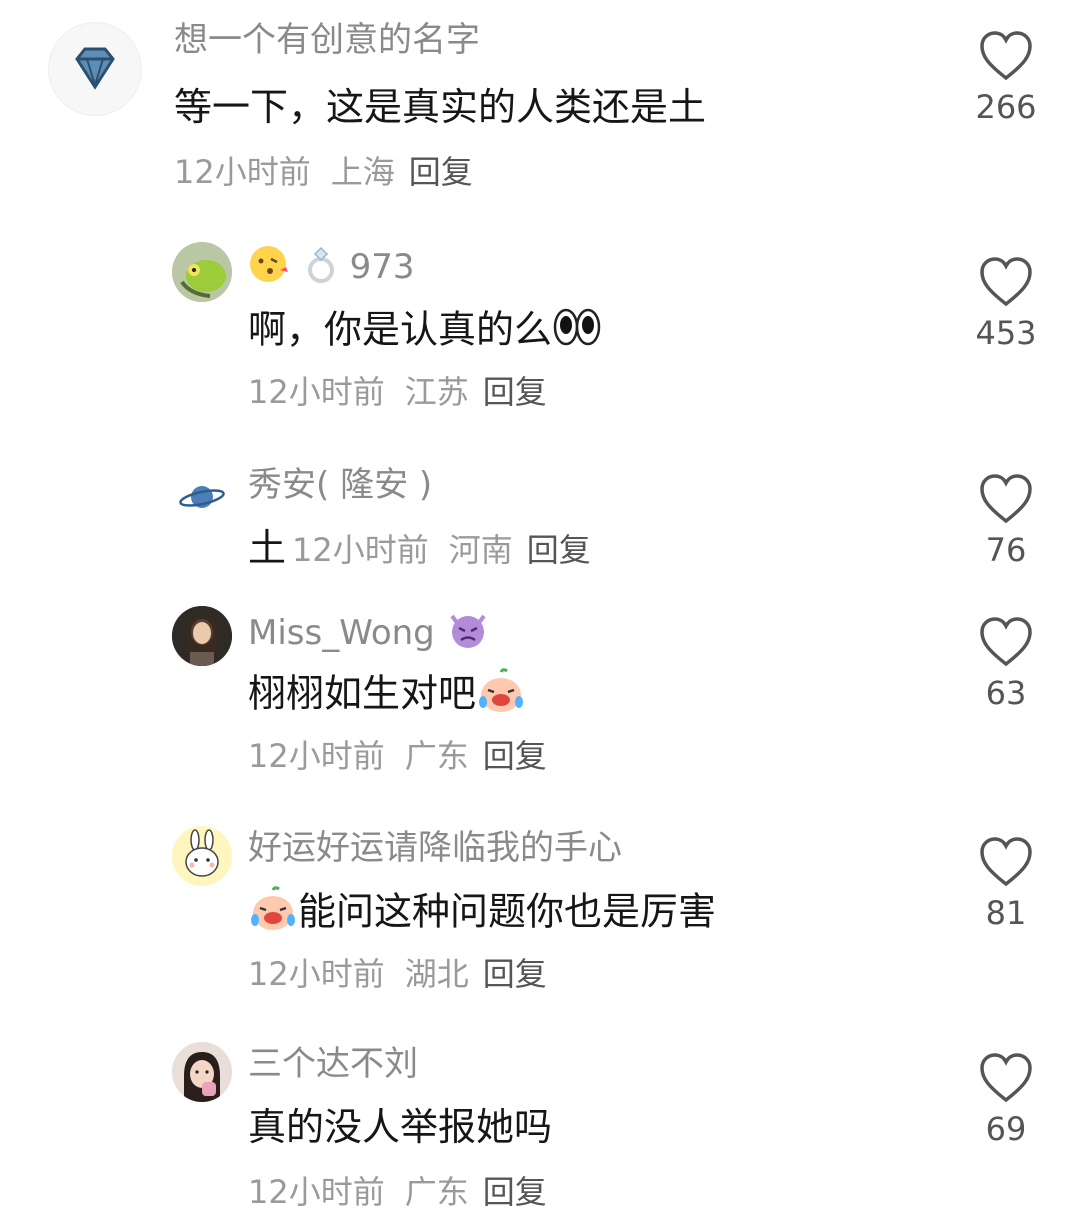  Describe the element at coordinates (362, 172) in the screenshot. I see `comment-location: 上海` at that location.